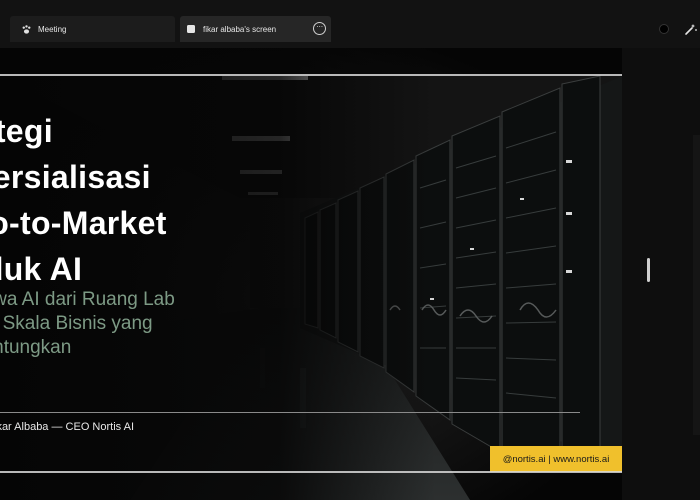 The image size is (700, 500). Describe the element at coordinates (311, 75) in the screenshot. I see `slide-top-rule` at that location.